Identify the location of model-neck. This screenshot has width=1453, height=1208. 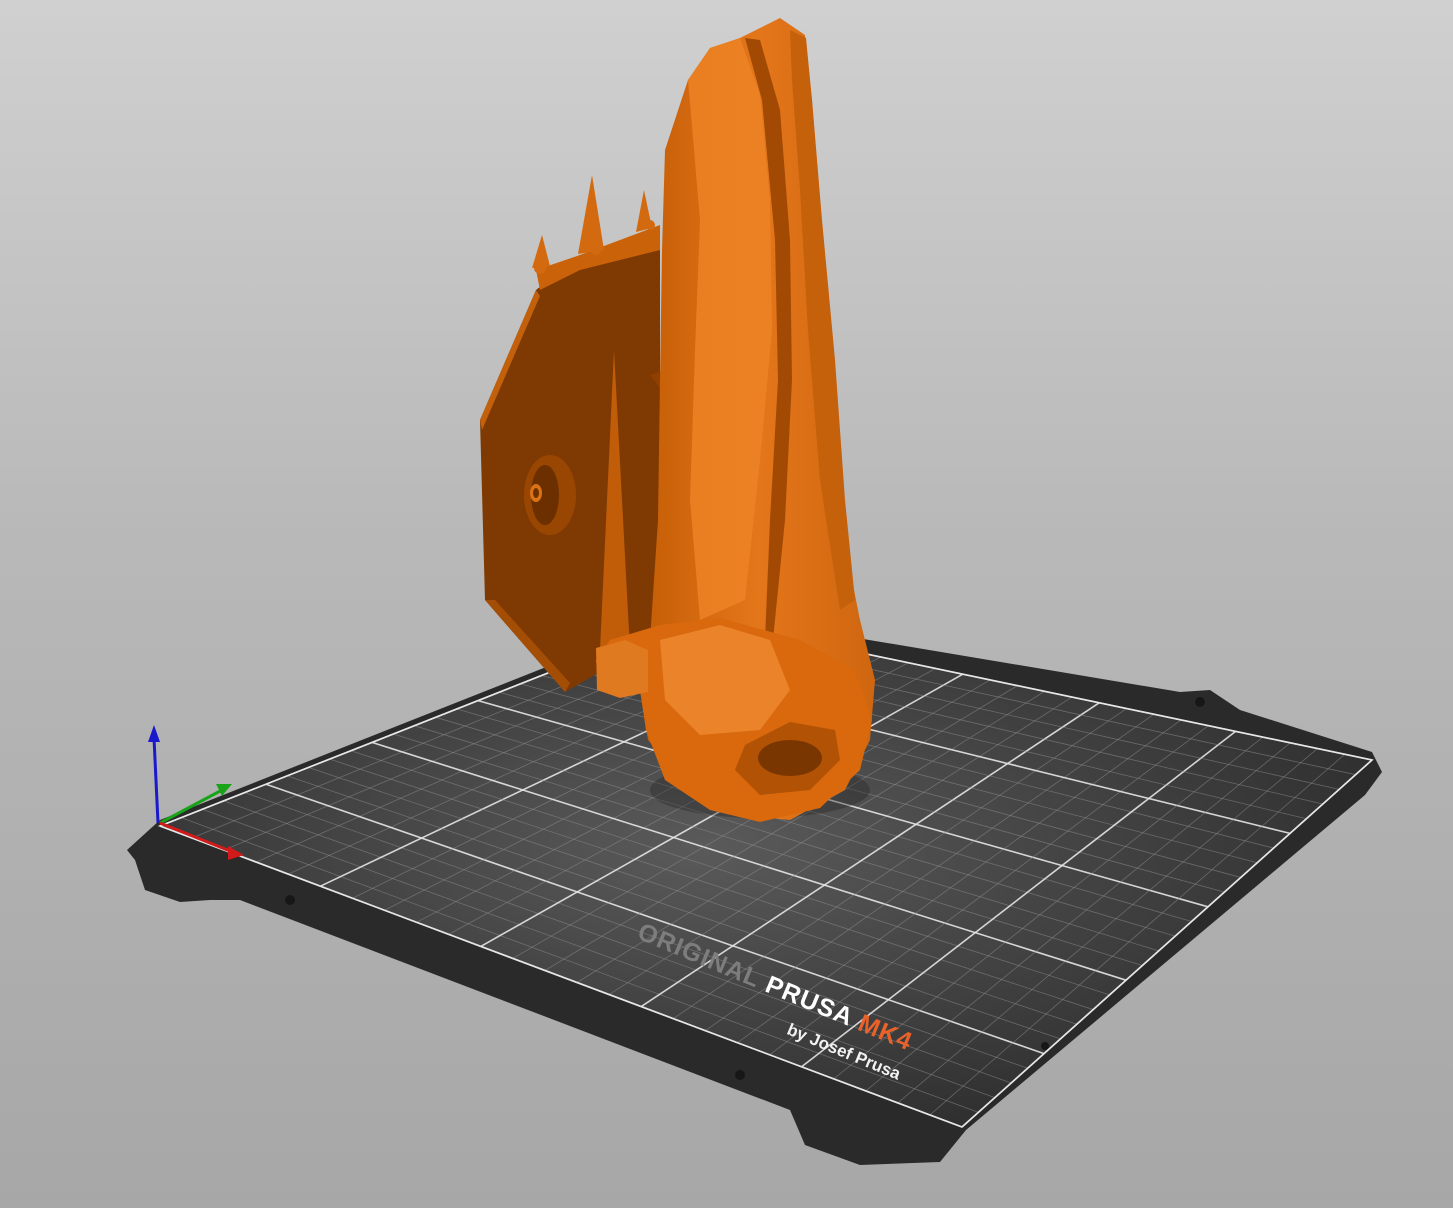
(622, 669).